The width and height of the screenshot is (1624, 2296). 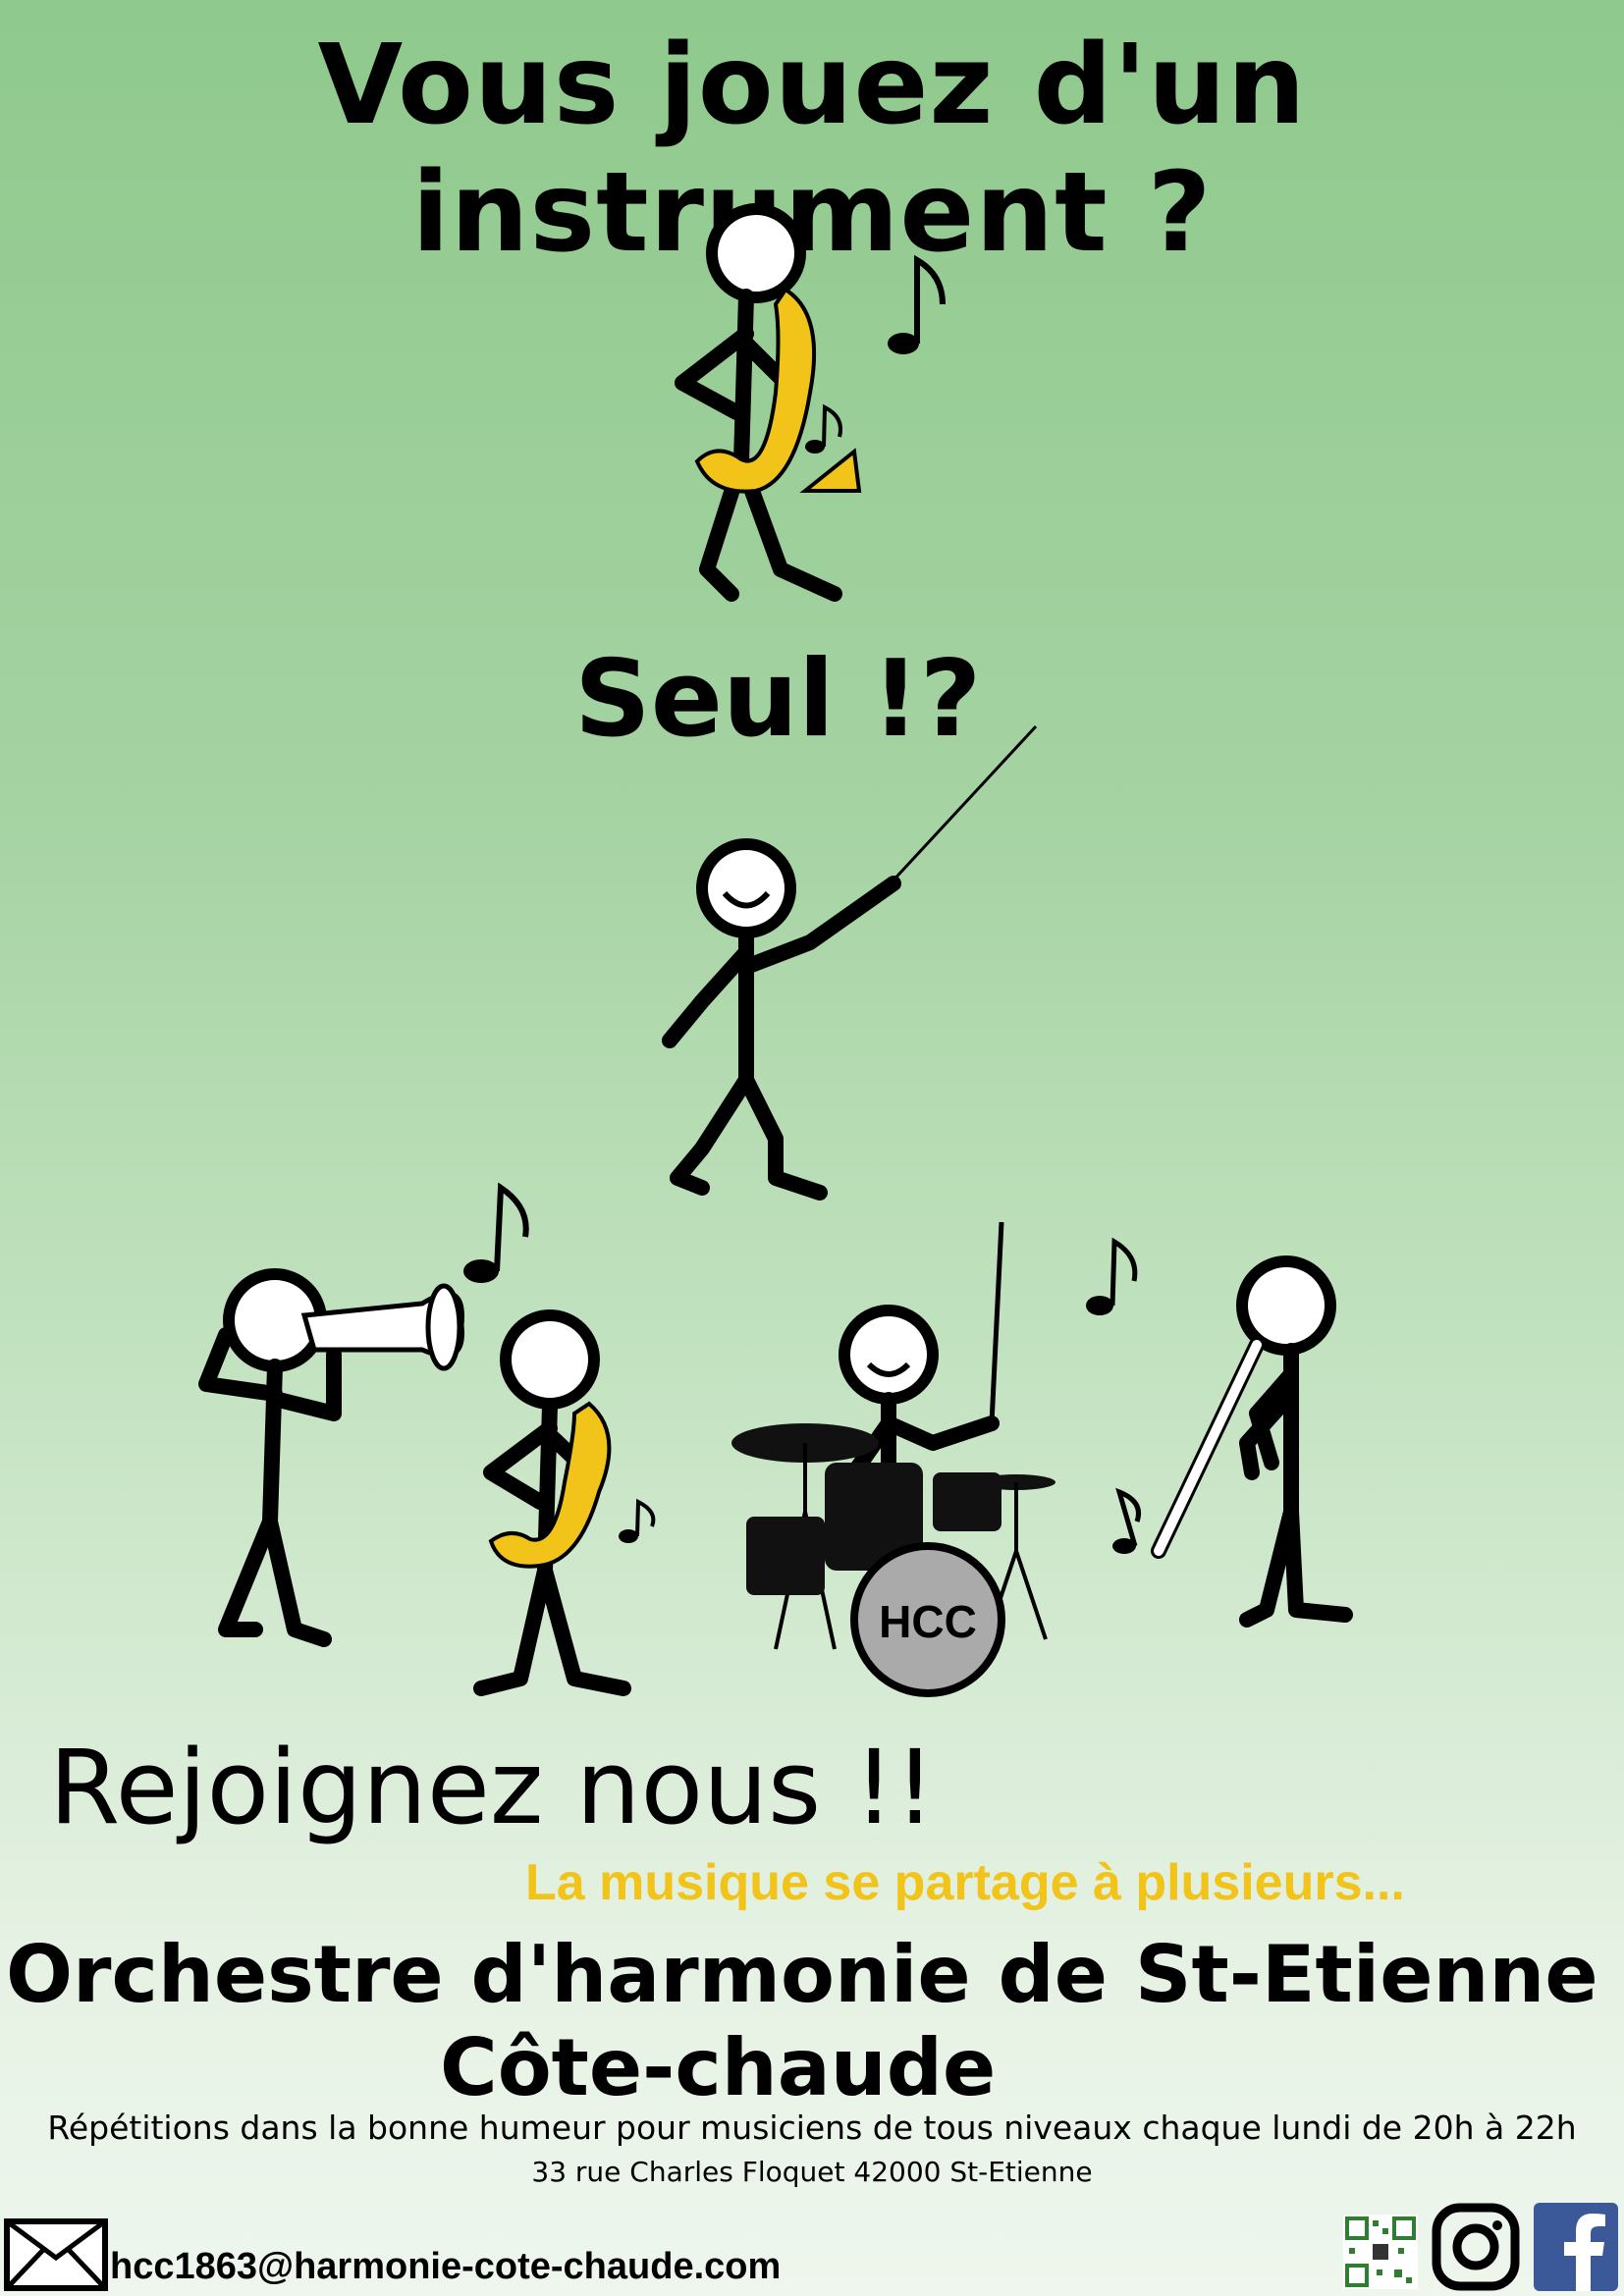 What do you see at coordinates (552, 1502) in the screenshot?
I see `saxophonist-band` at bounding box center [552, 1502].